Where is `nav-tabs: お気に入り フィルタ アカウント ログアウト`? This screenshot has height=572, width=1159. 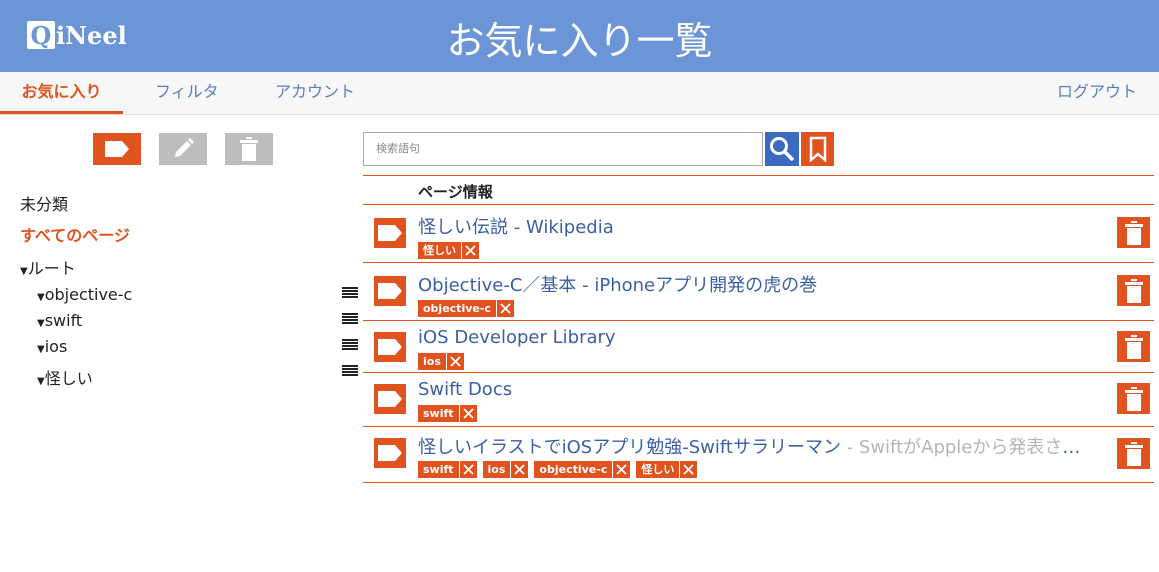 nav-tabs: お気に入り フィルタ アカウント ログアウト is located at coordinates (579, 93).